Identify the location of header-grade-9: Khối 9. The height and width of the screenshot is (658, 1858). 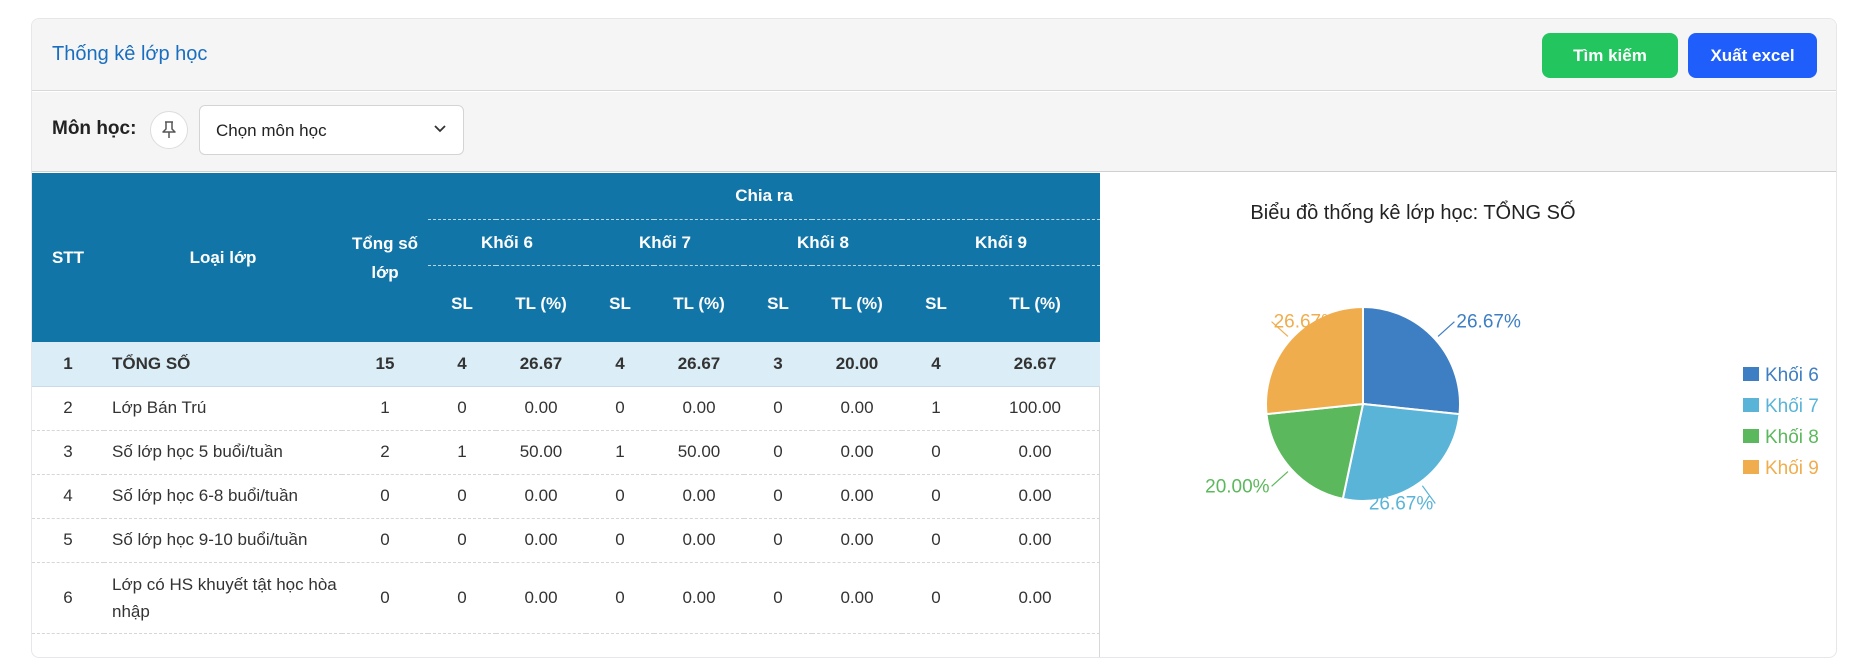
(1001, 242).